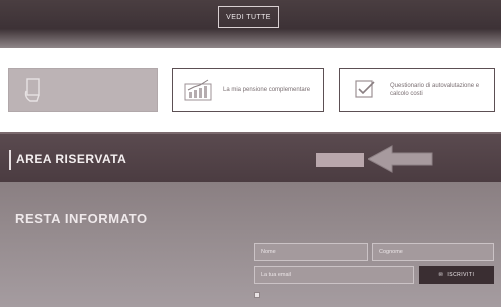  What do you see at coordinates (71, 159) in the screenshot?
I see `area-riservata-title: AREA RISERVATA` at bounding box center [71, 159].